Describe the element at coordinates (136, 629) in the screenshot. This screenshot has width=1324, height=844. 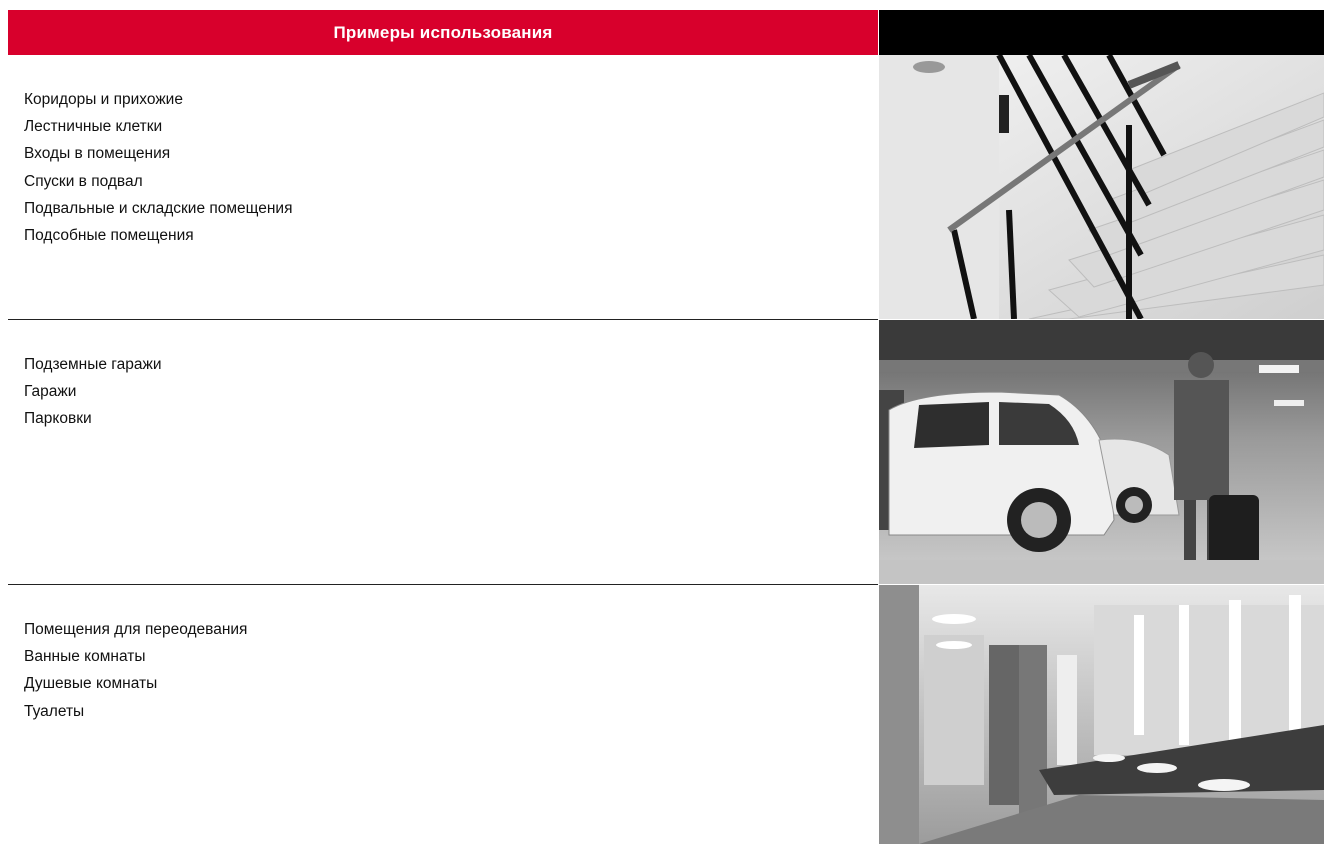
I see `list-item: Помещения для переодевания` at that location.